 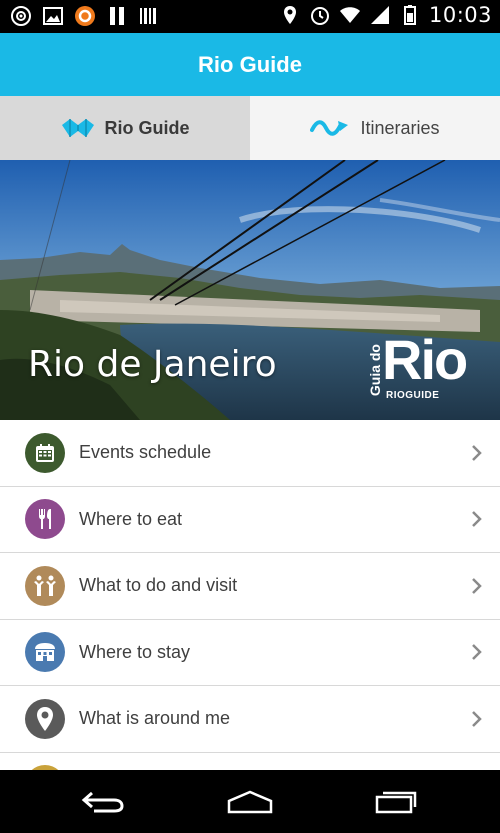 I want to click on cutlery-icon, so click(x=45, y=519).